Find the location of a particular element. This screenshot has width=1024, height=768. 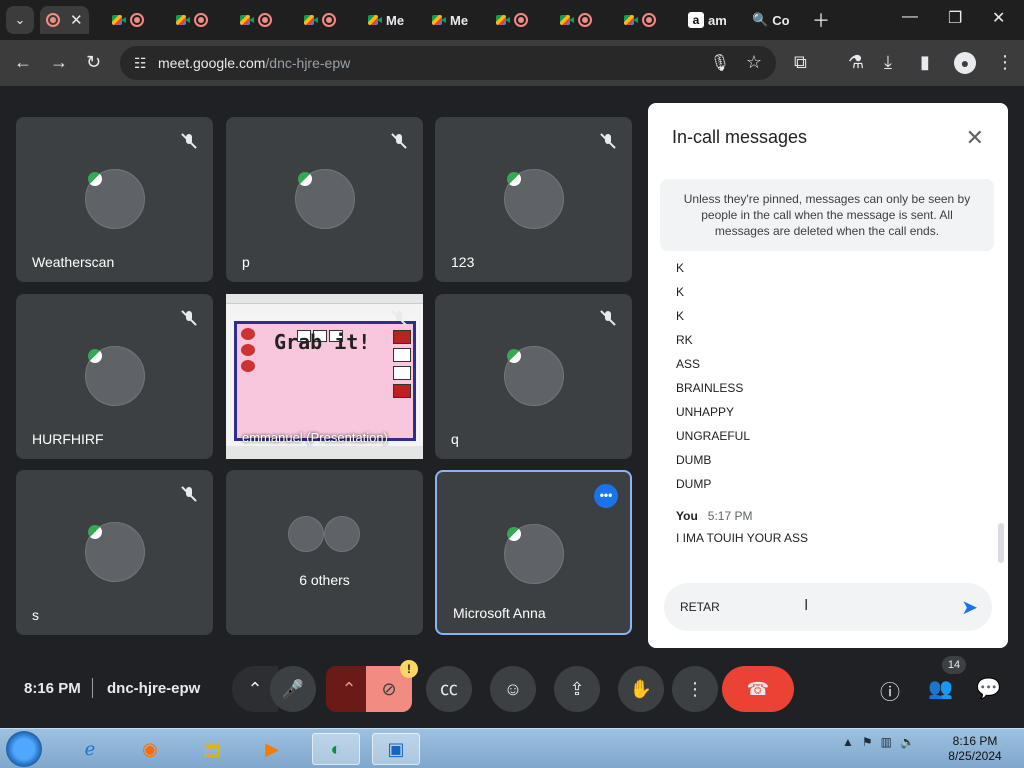

participant-tile: Weatherscan is located at coordinates (114, 199).